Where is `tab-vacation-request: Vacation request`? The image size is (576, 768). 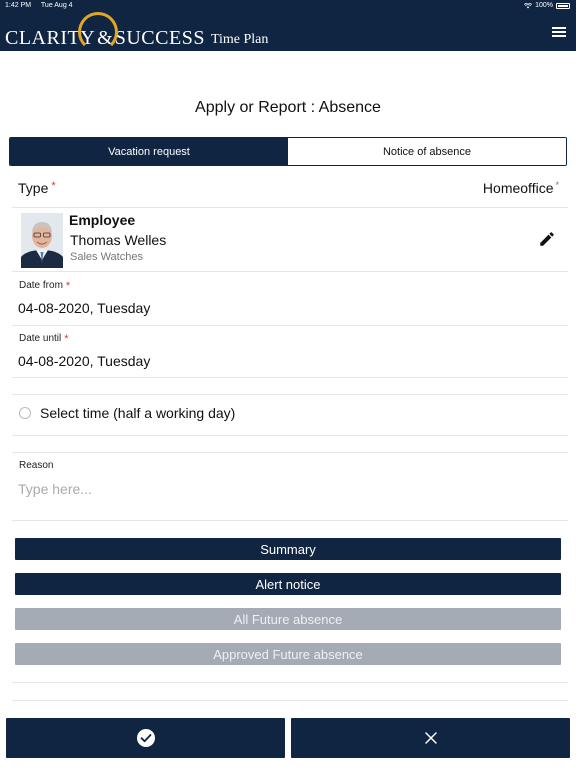
tab-vacation-request: Vacation request is located at coordinates (149, 151).